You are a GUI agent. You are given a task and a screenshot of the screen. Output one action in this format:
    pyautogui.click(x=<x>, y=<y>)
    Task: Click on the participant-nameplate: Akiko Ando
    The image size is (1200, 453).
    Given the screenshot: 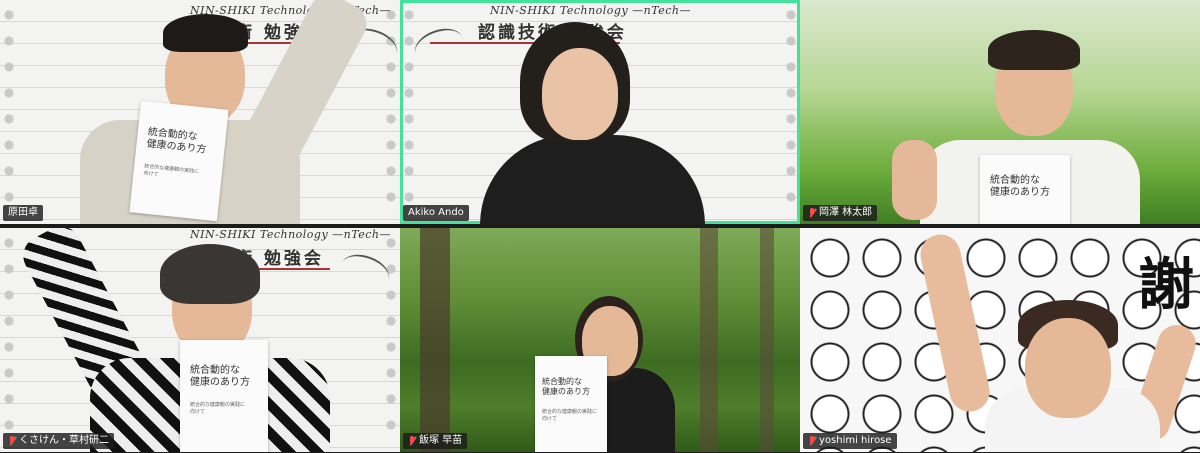 What is the action you would take?
    pyautogui.click(x=436, y=213)
    